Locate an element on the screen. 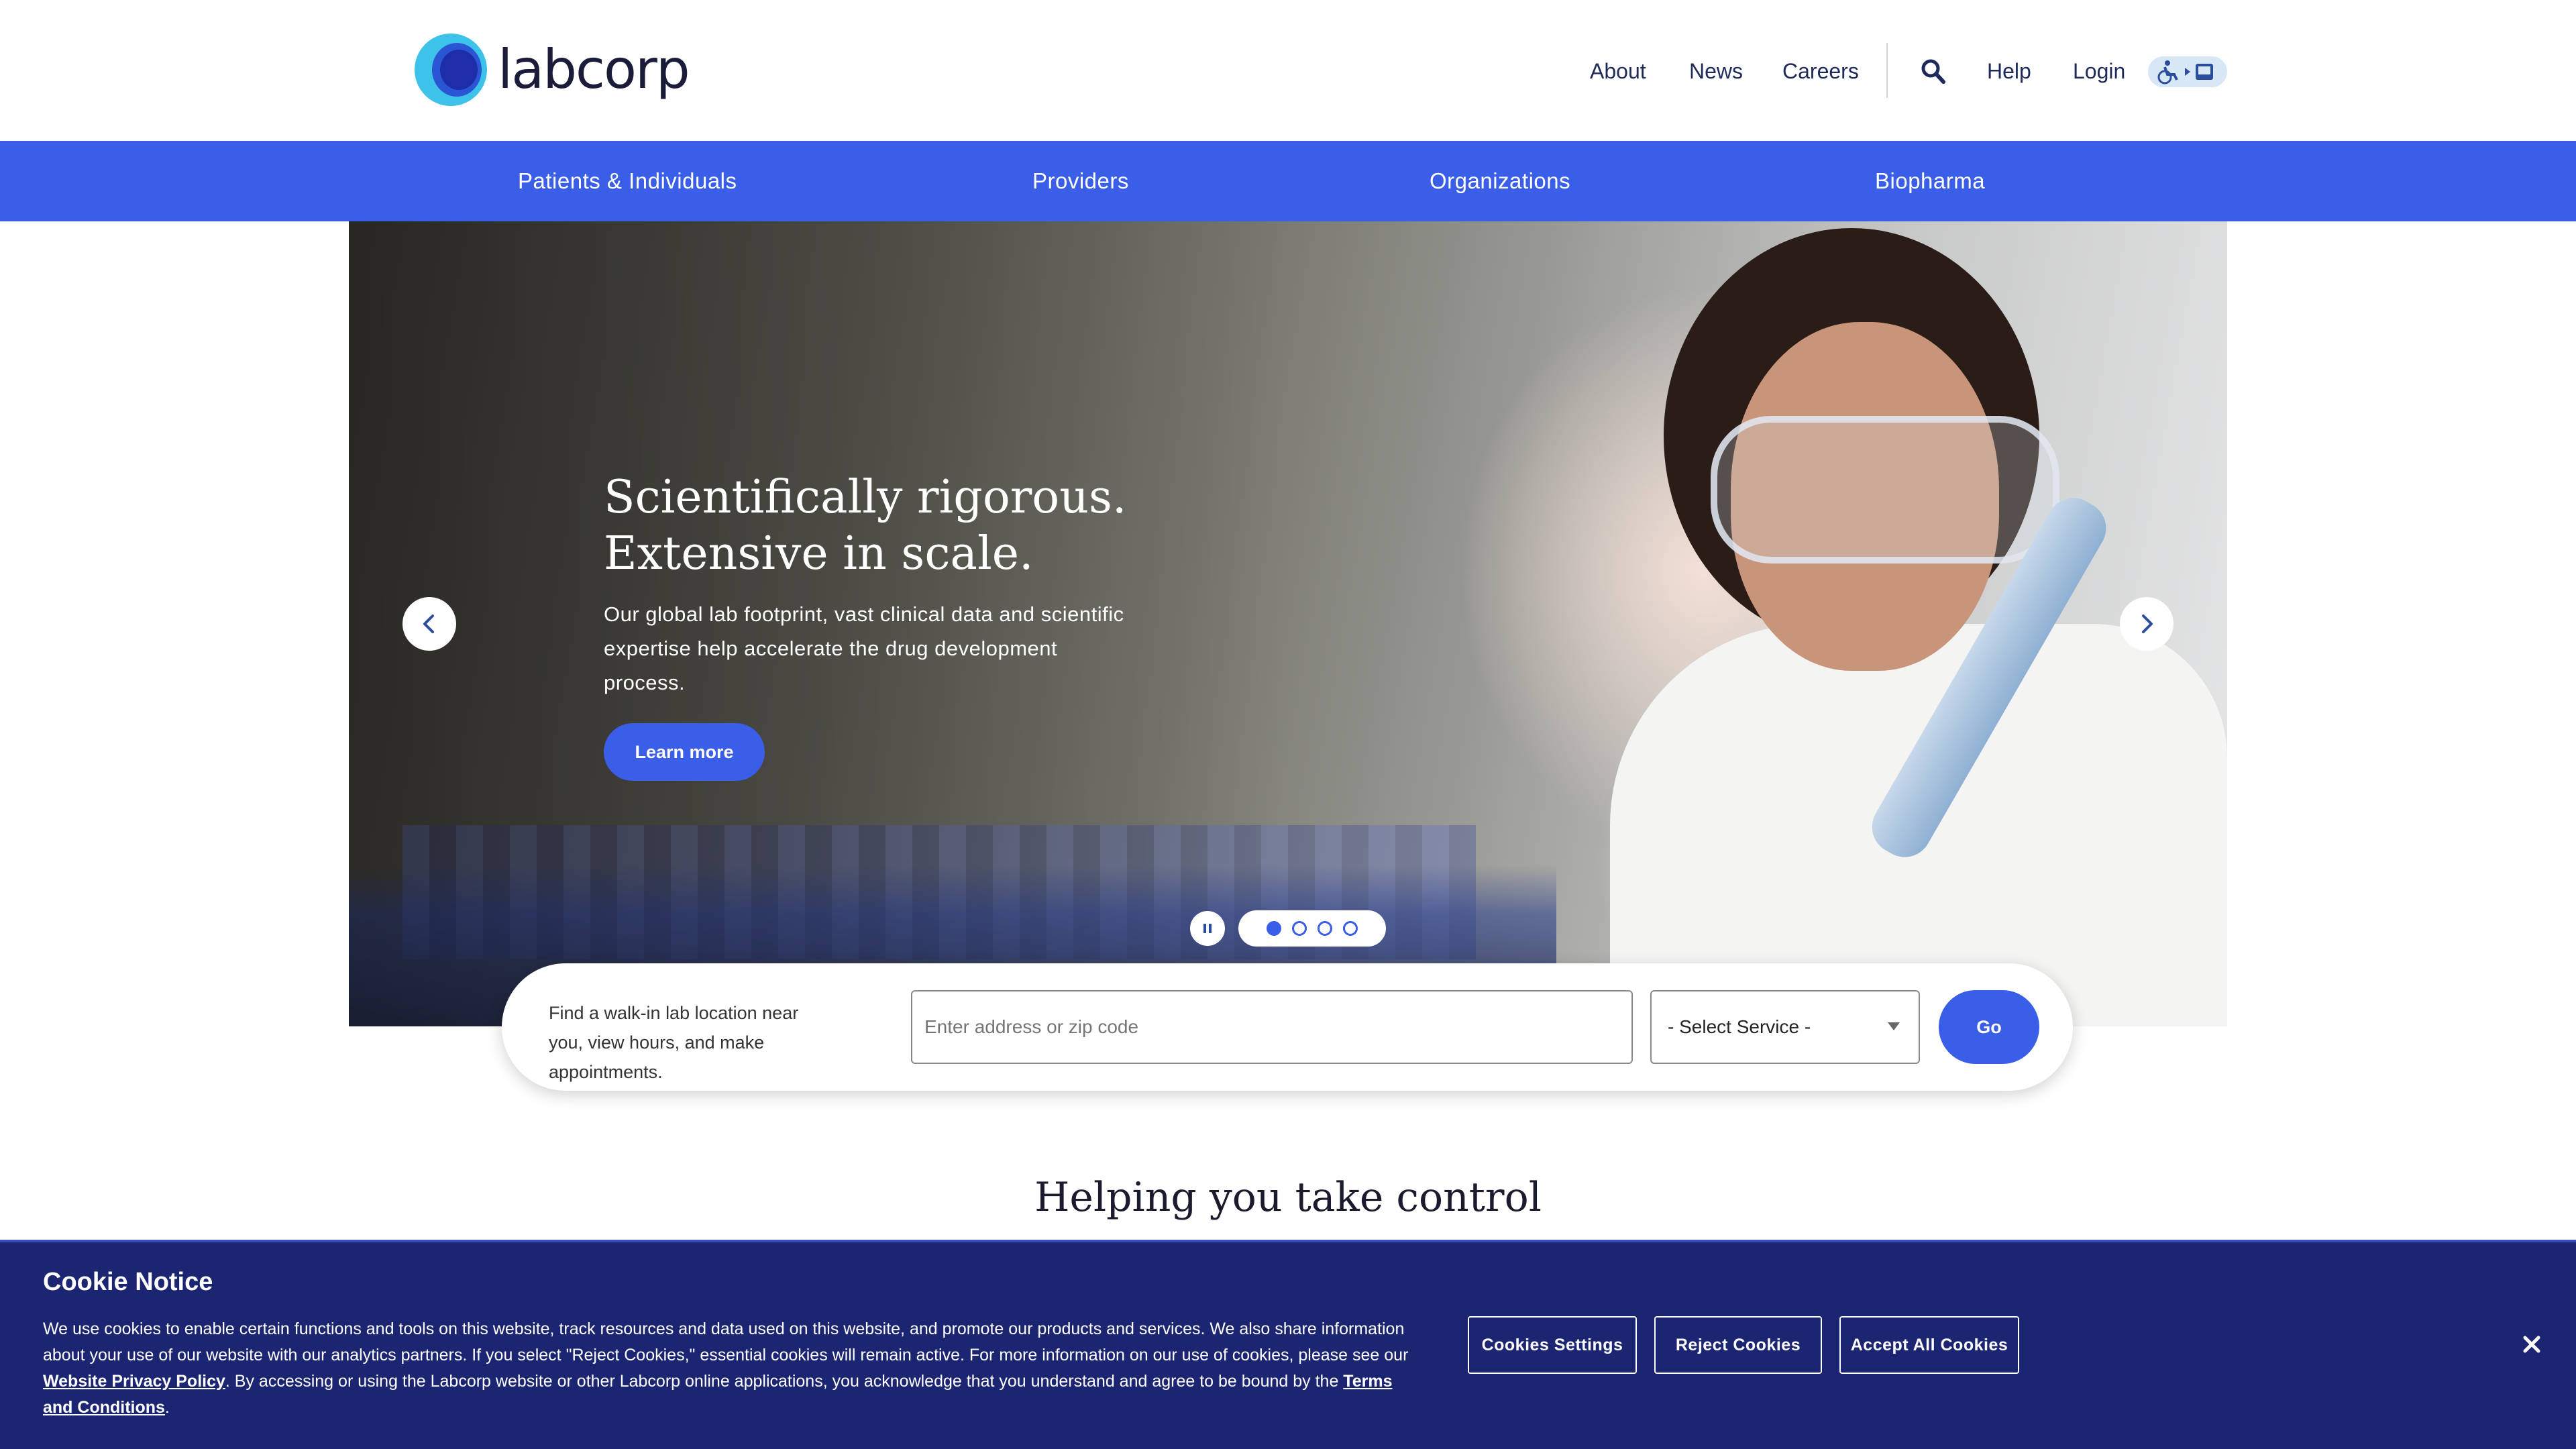 The image size is (2576, 1449). accessibility-icon is located at coordinates (2187, 71).